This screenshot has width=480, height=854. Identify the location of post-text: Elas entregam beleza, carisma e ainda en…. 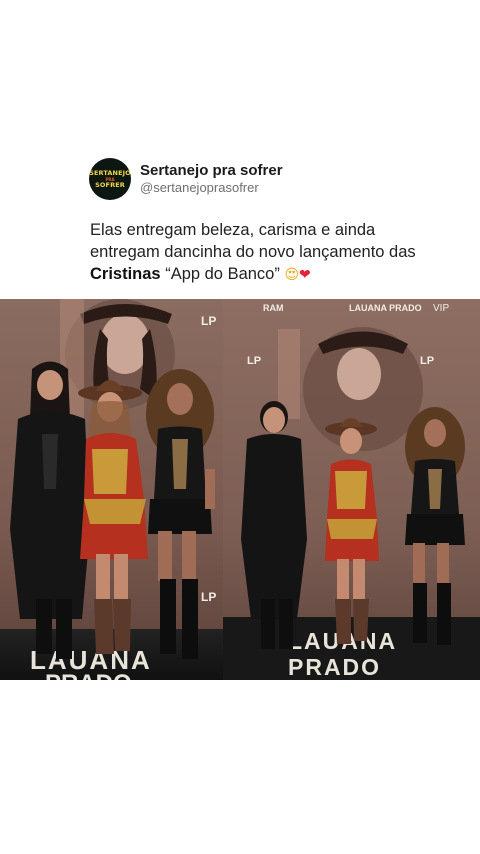
(255, 252).